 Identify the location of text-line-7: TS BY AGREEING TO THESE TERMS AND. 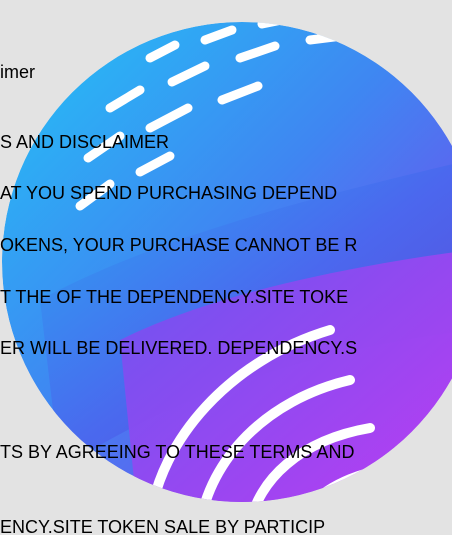
(177, 452).